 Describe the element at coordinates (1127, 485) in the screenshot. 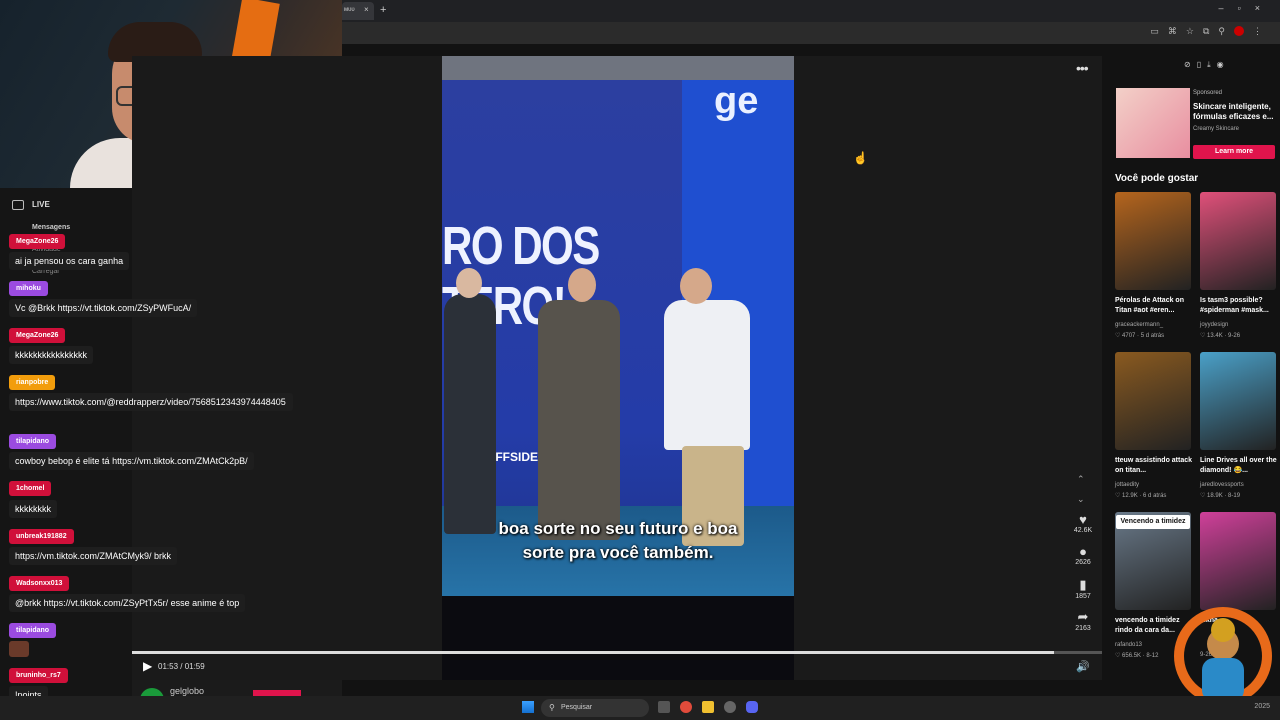

I see `suggestion-author: jottaedity` at that location.